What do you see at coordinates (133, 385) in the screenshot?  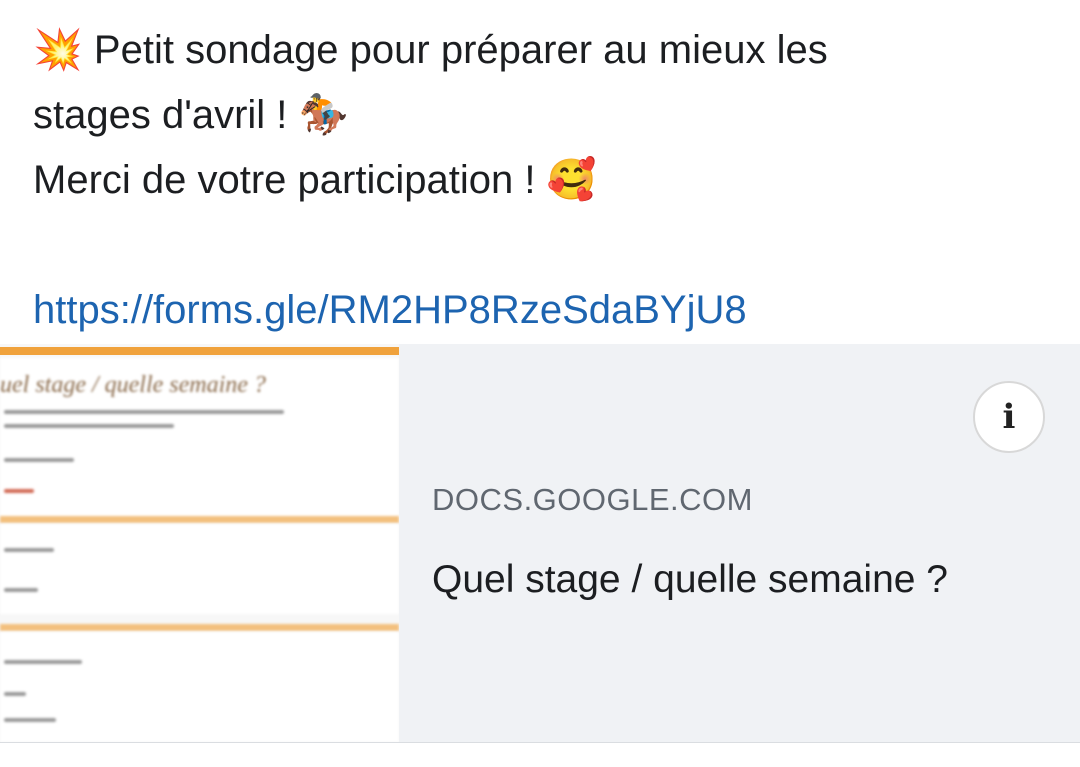 I see `thumbnail-form-title: uel stage / quelle semaine ?` at bounding box center [133, 385].